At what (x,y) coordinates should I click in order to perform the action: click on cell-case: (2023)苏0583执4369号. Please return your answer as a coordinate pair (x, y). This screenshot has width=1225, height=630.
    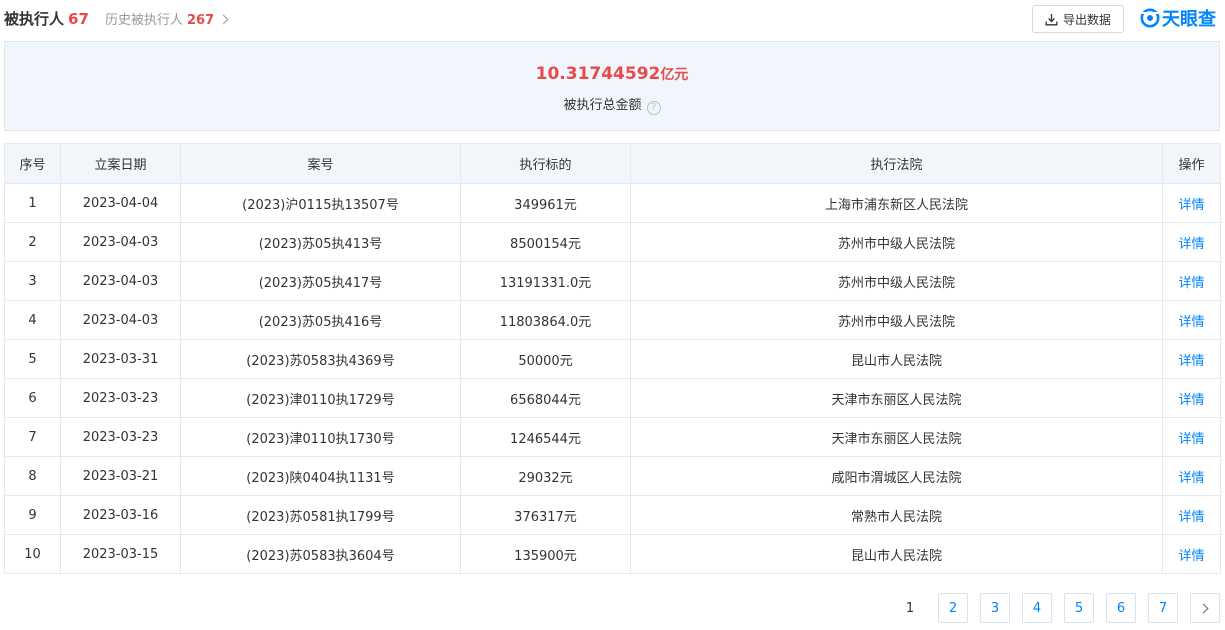
    Looking at the image, I should click on (320, 359).